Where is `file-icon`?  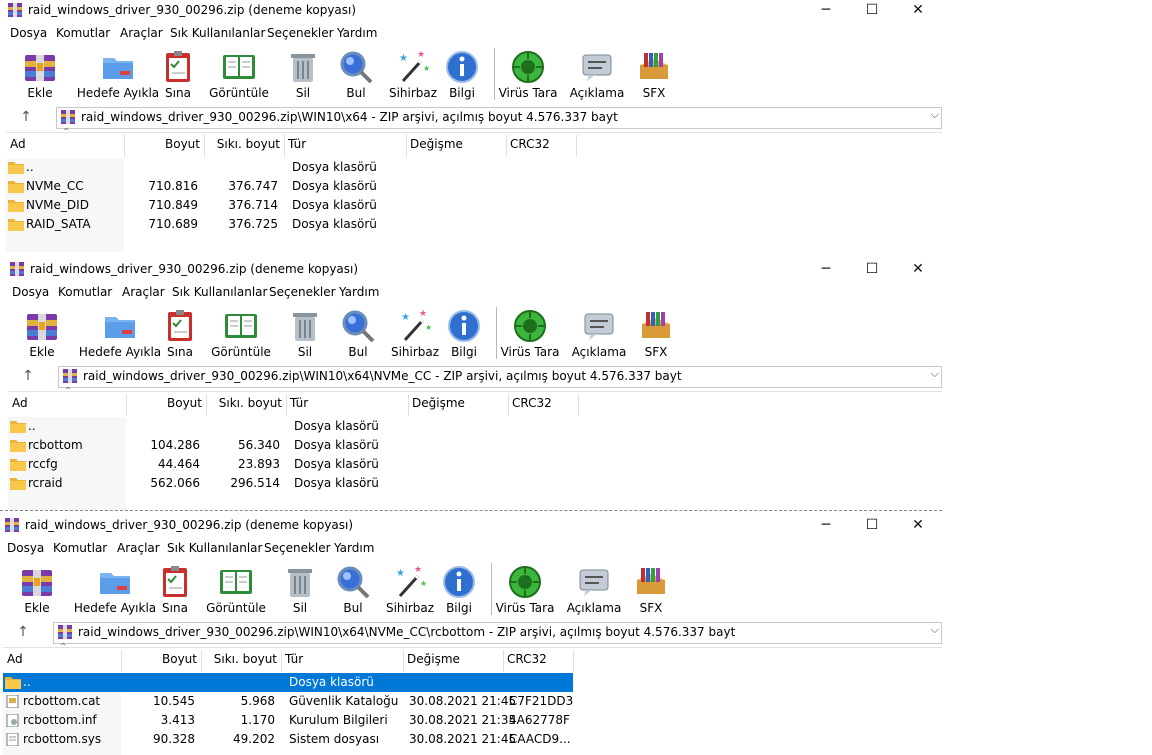
file-icon is located at coordinates (13, 739).